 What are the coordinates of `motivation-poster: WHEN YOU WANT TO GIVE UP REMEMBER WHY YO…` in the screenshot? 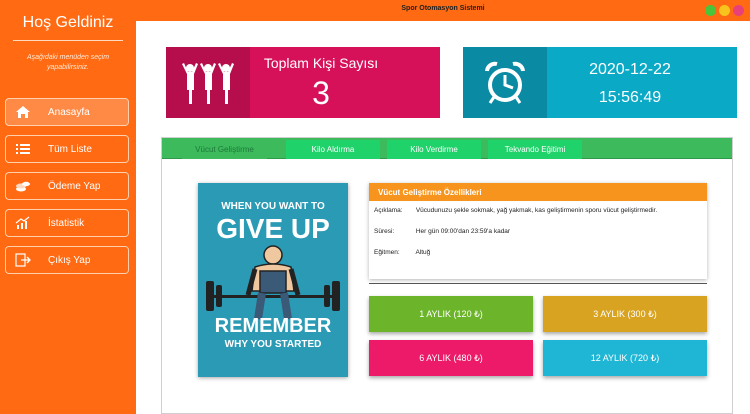 It's located at (273, 280).